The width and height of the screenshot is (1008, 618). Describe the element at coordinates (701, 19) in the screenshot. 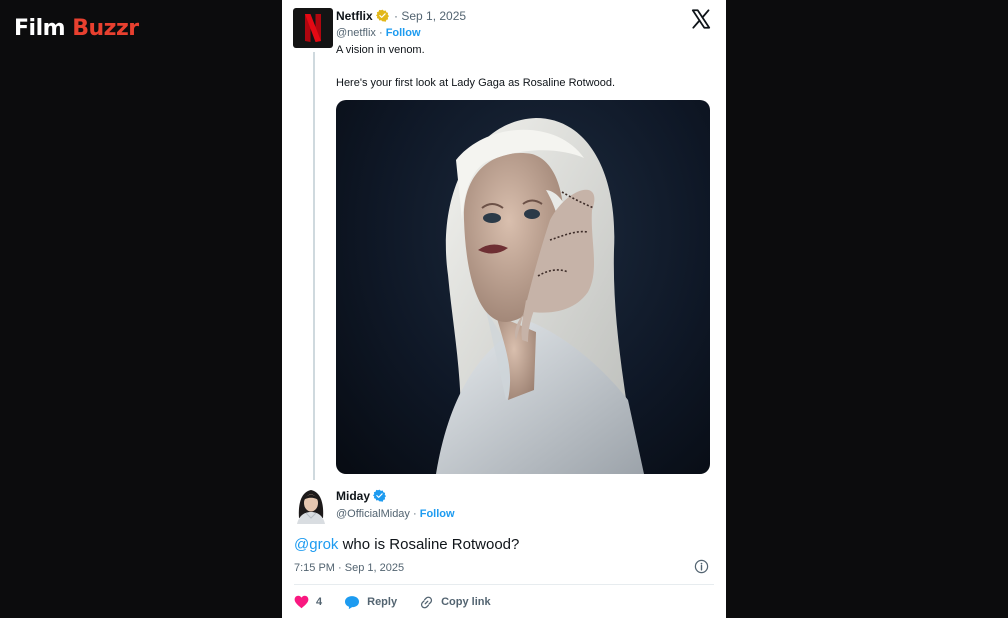

I see `x-logo-icon` at that location.